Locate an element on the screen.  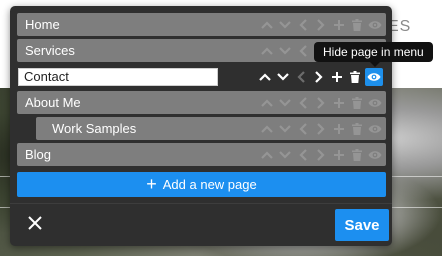
tooltip: Hide page in menu is located at coordinates (373, 54).